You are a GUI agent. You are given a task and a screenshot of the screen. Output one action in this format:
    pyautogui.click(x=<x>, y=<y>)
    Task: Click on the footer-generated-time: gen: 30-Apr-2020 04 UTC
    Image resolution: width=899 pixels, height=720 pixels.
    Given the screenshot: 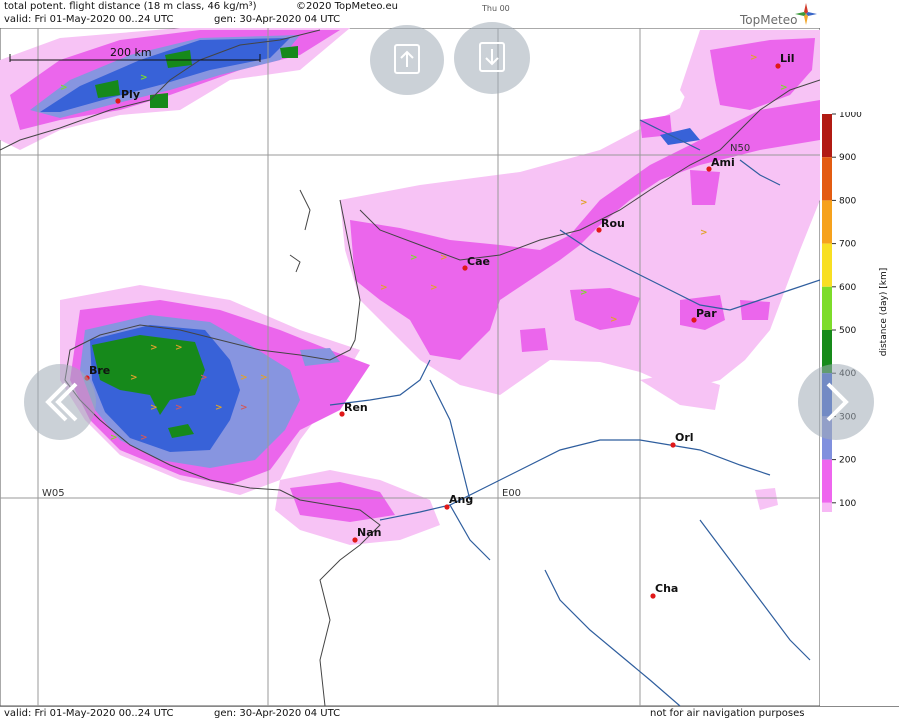 What is the action you would take?
    pyautogui.click(x=277, y=713)
    